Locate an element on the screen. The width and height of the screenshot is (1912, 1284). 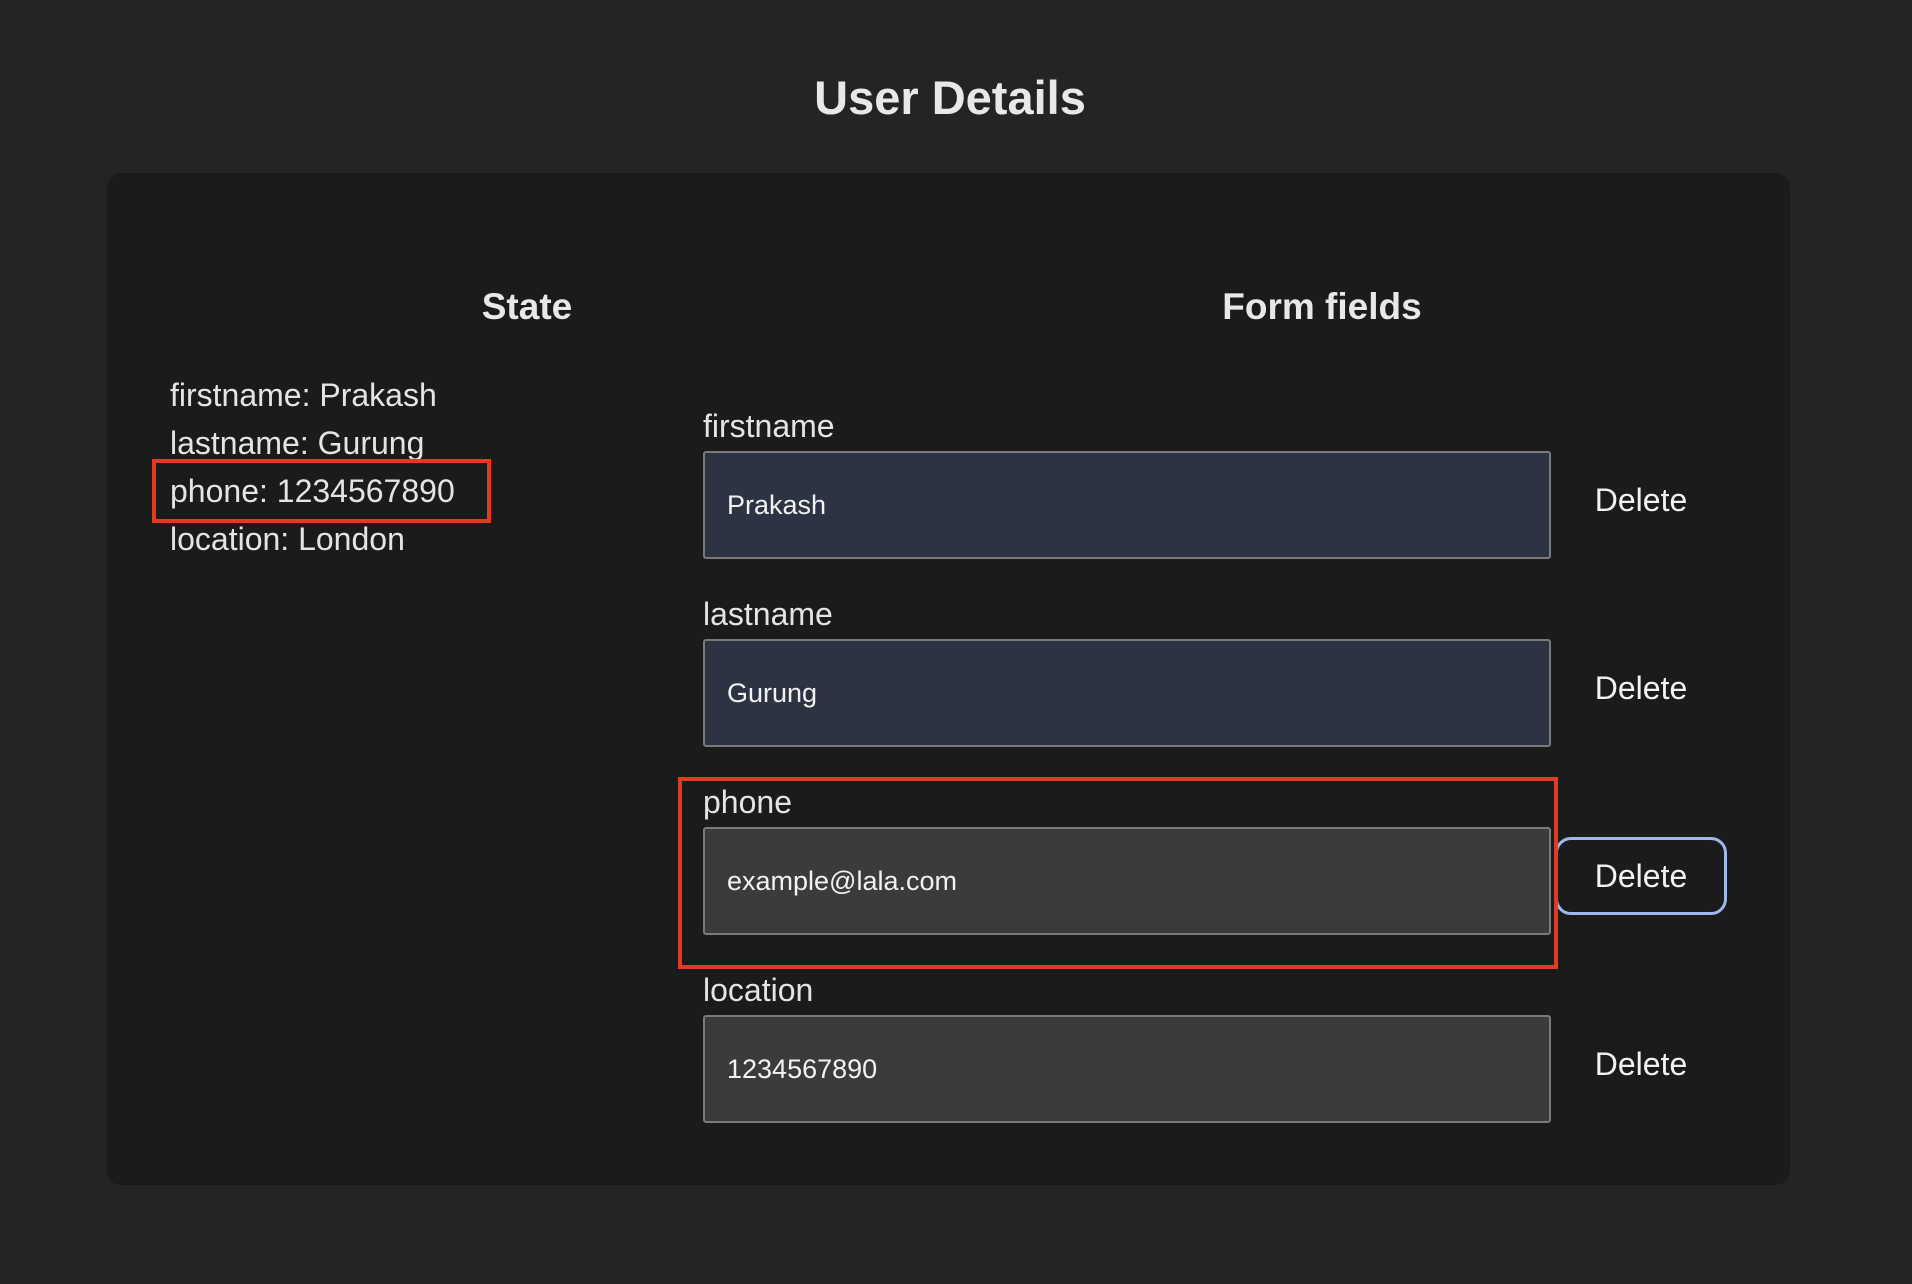
delete-lastname-button: Delete is located at coordinates (1641, 688).